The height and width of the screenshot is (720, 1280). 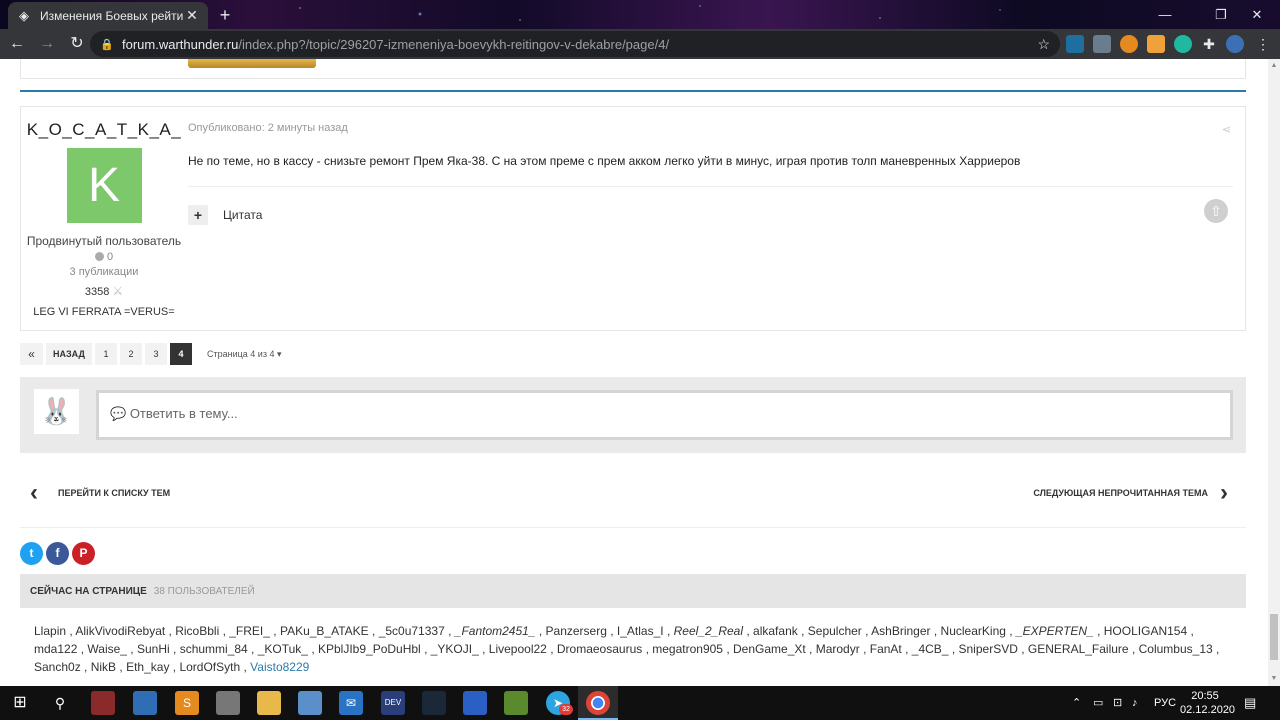 I want to click on online-user-link: PAKu_B_ATAKE, so click(x=324, y=631).